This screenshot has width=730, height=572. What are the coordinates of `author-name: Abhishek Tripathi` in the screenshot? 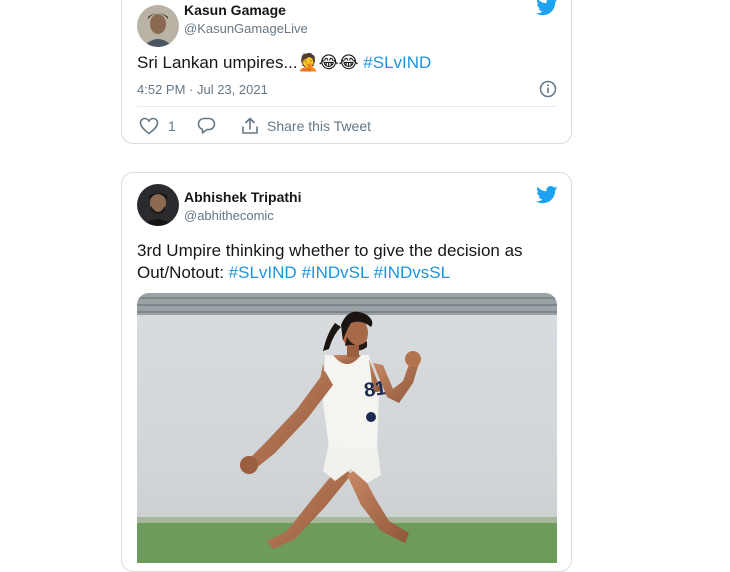 It's located at (242, 197).